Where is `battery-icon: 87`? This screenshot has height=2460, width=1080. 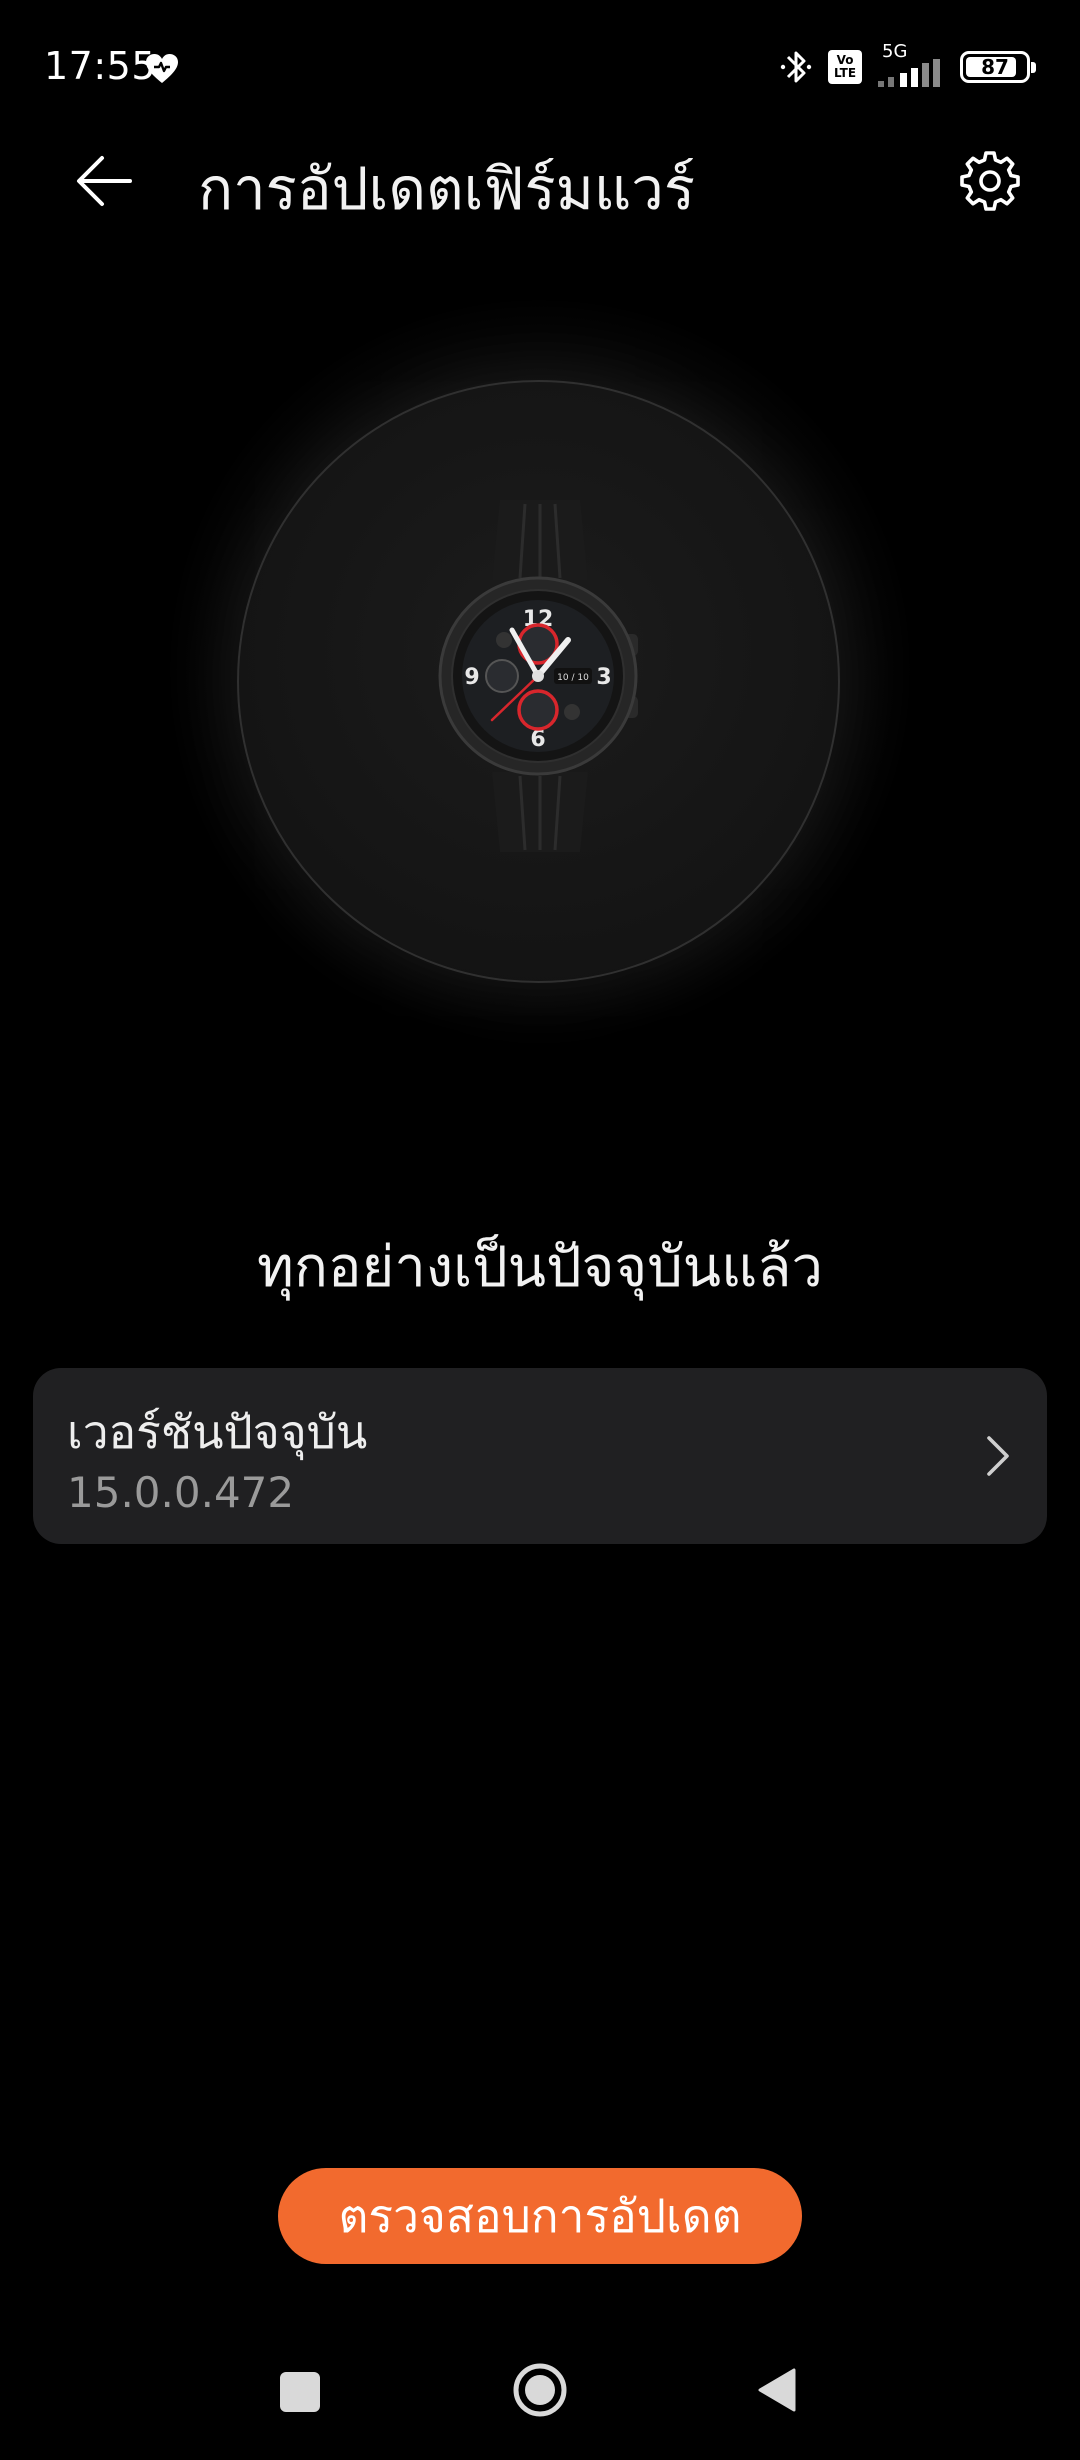 battery-icon: 87 is located at coordinates (998, 67).